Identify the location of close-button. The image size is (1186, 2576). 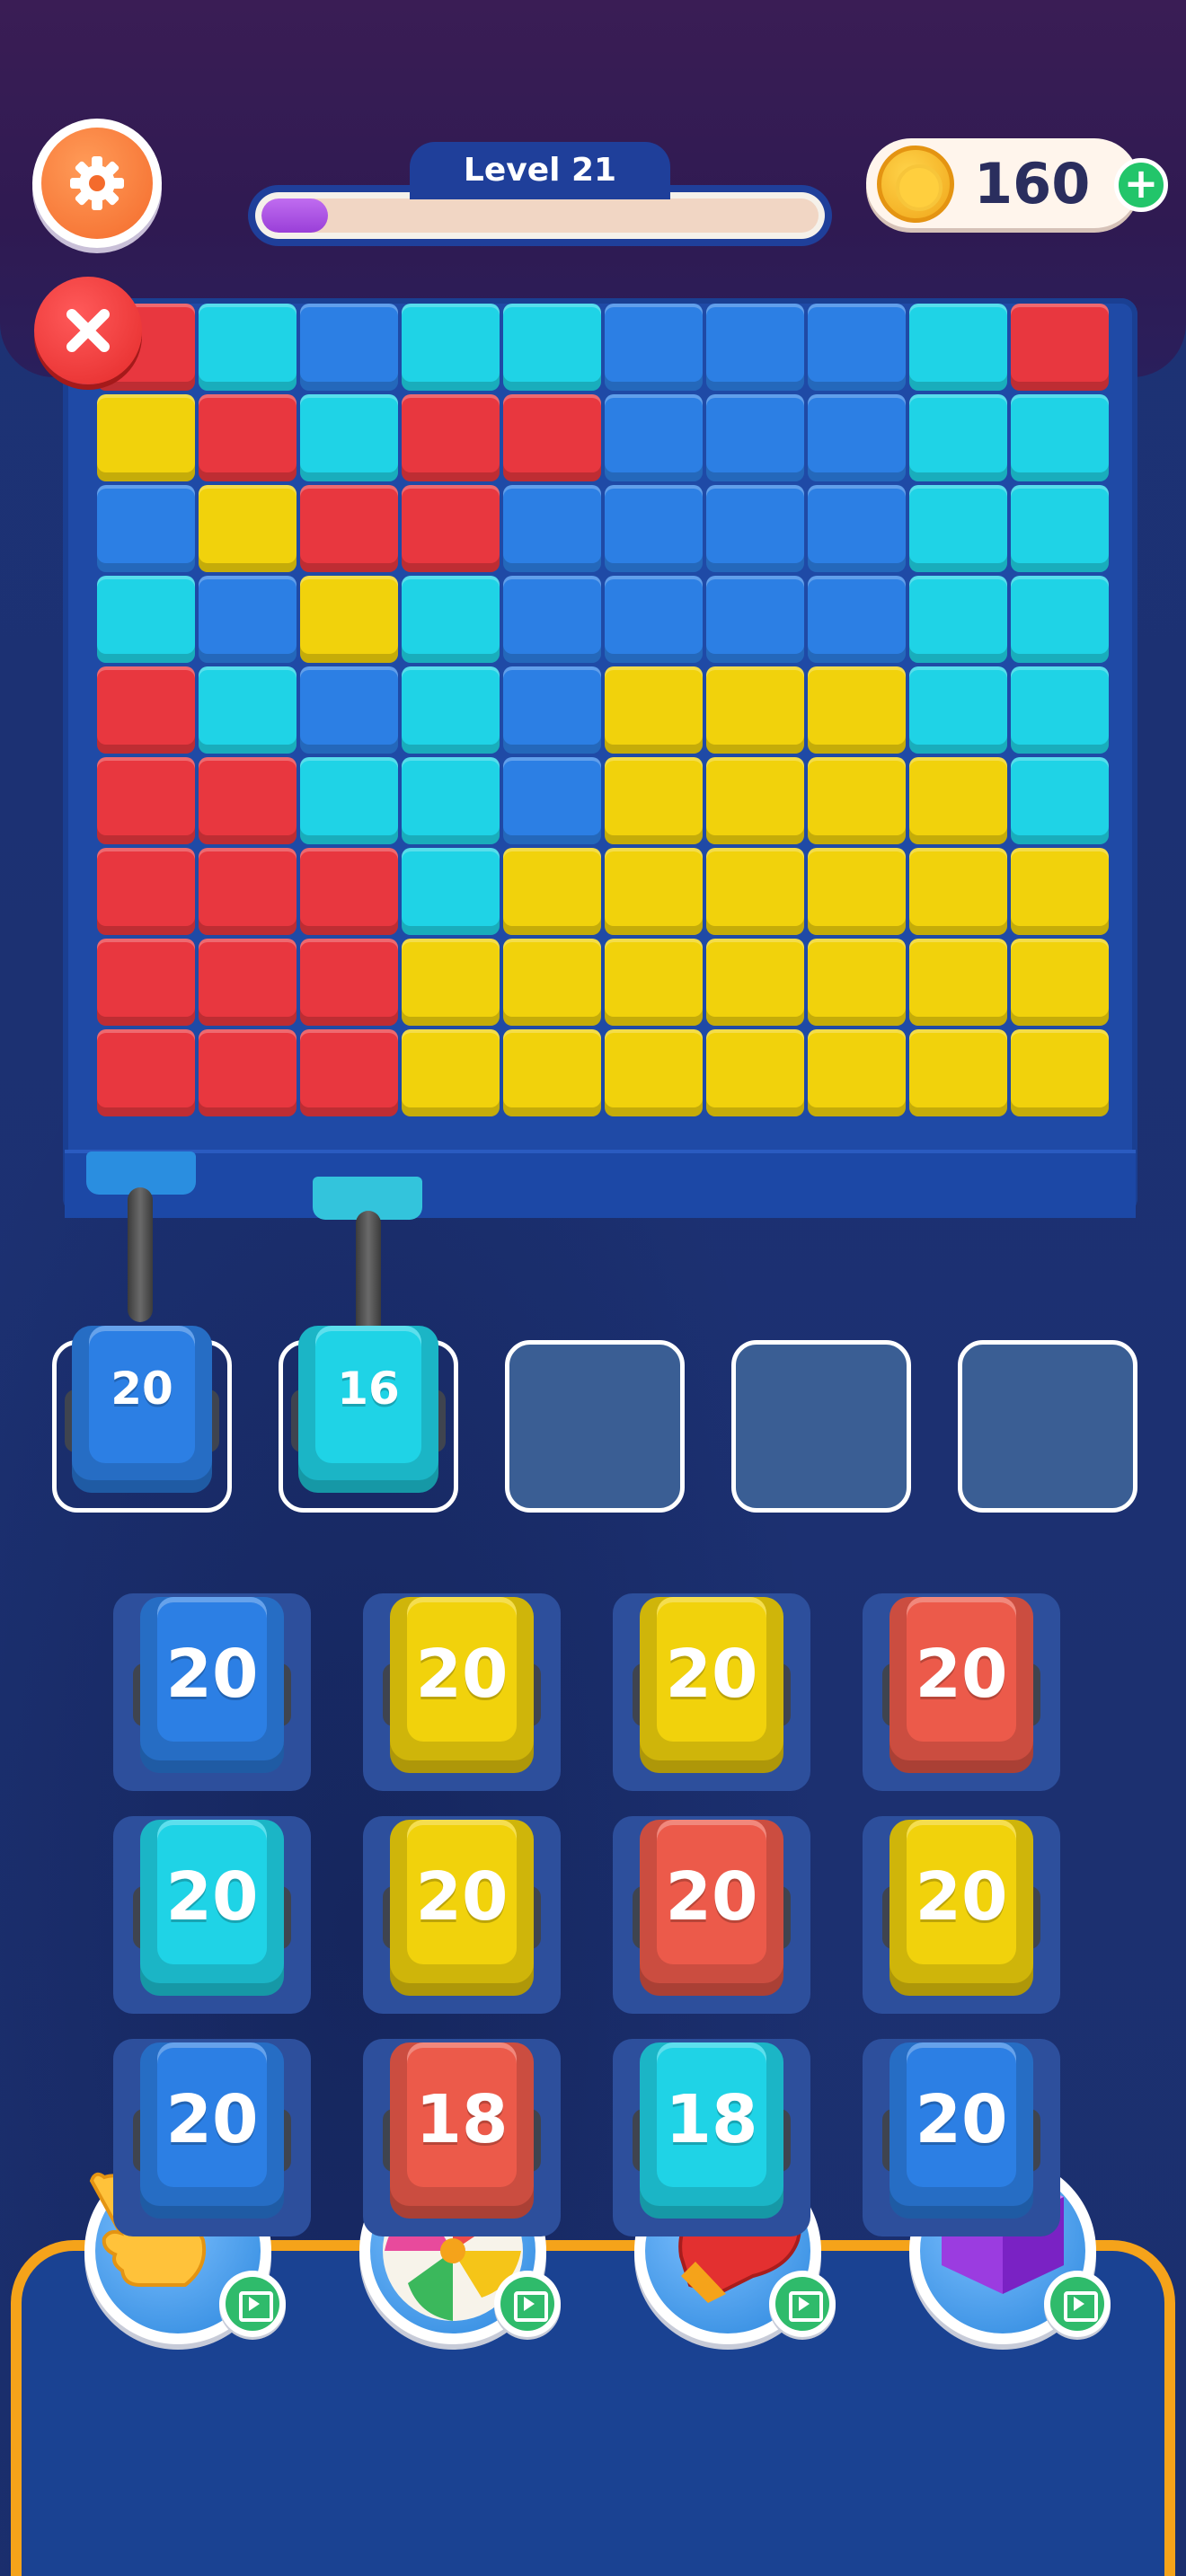
(88, 330).